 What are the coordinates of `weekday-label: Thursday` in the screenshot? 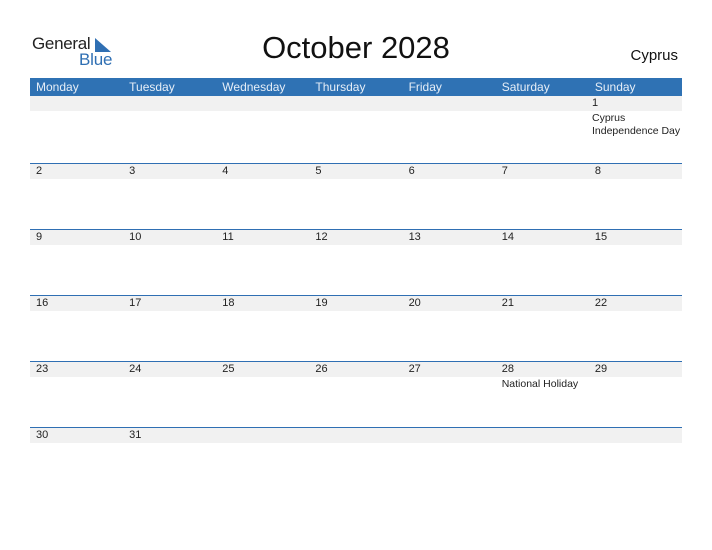 It's located at (340, 87).